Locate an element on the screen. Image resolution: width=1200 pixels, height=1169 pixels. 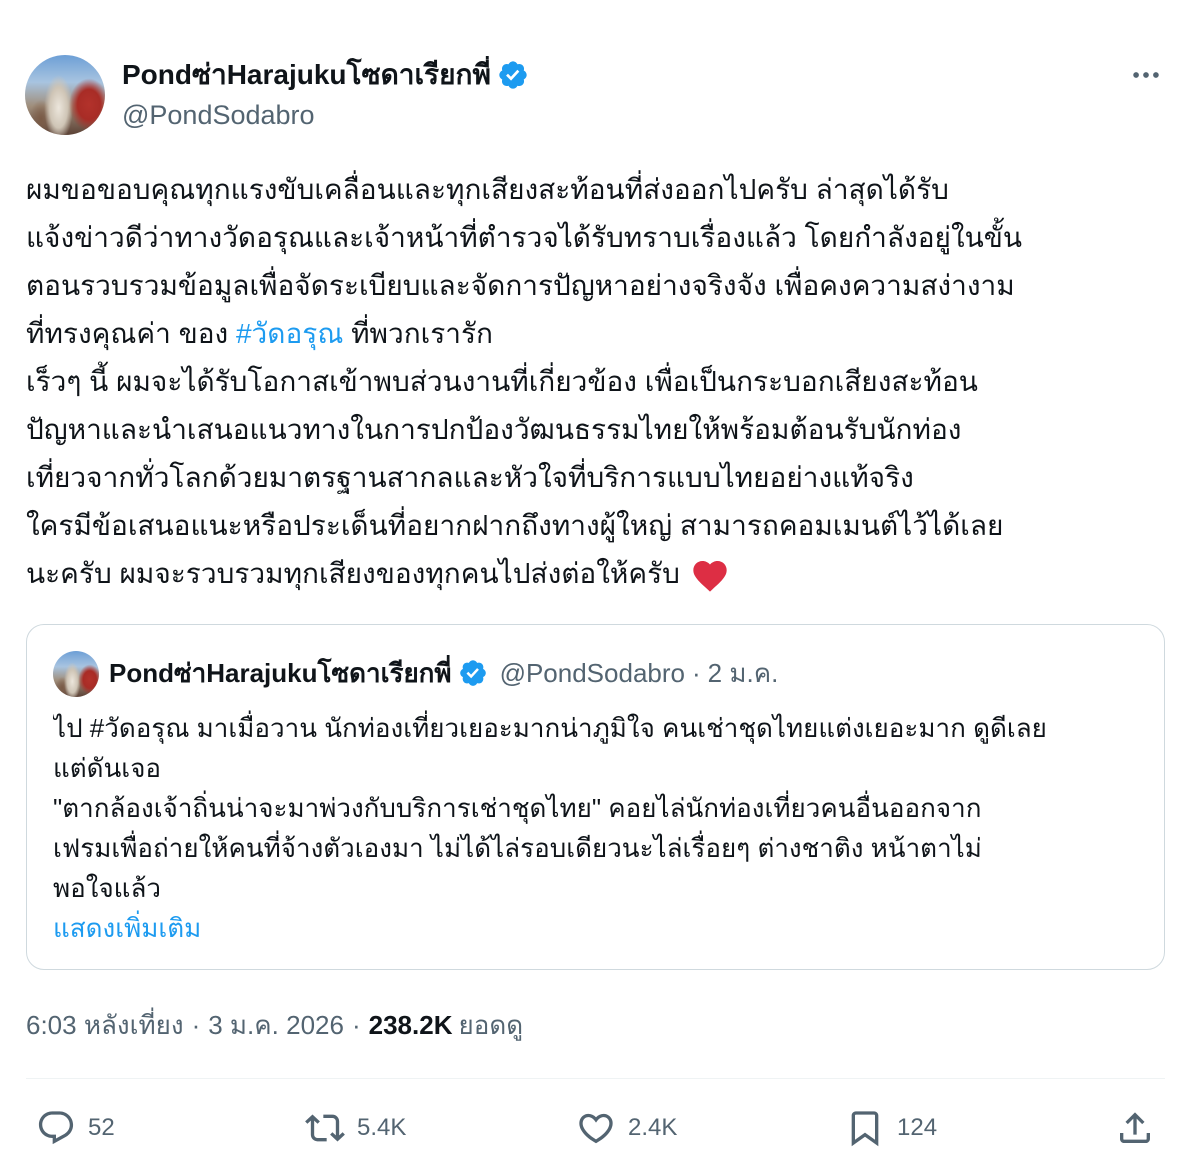
like-button: 2.4K is located at coordinates (626, 1128).